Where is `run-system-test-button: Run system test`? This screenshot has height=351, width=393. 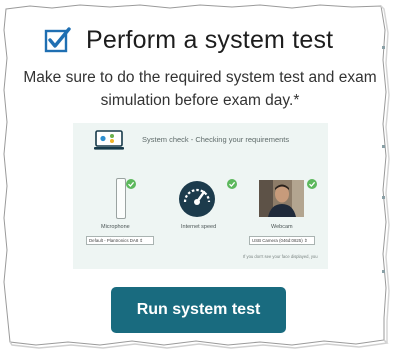
run-system-test-button: Run system test is located at coordinates (198, 310).